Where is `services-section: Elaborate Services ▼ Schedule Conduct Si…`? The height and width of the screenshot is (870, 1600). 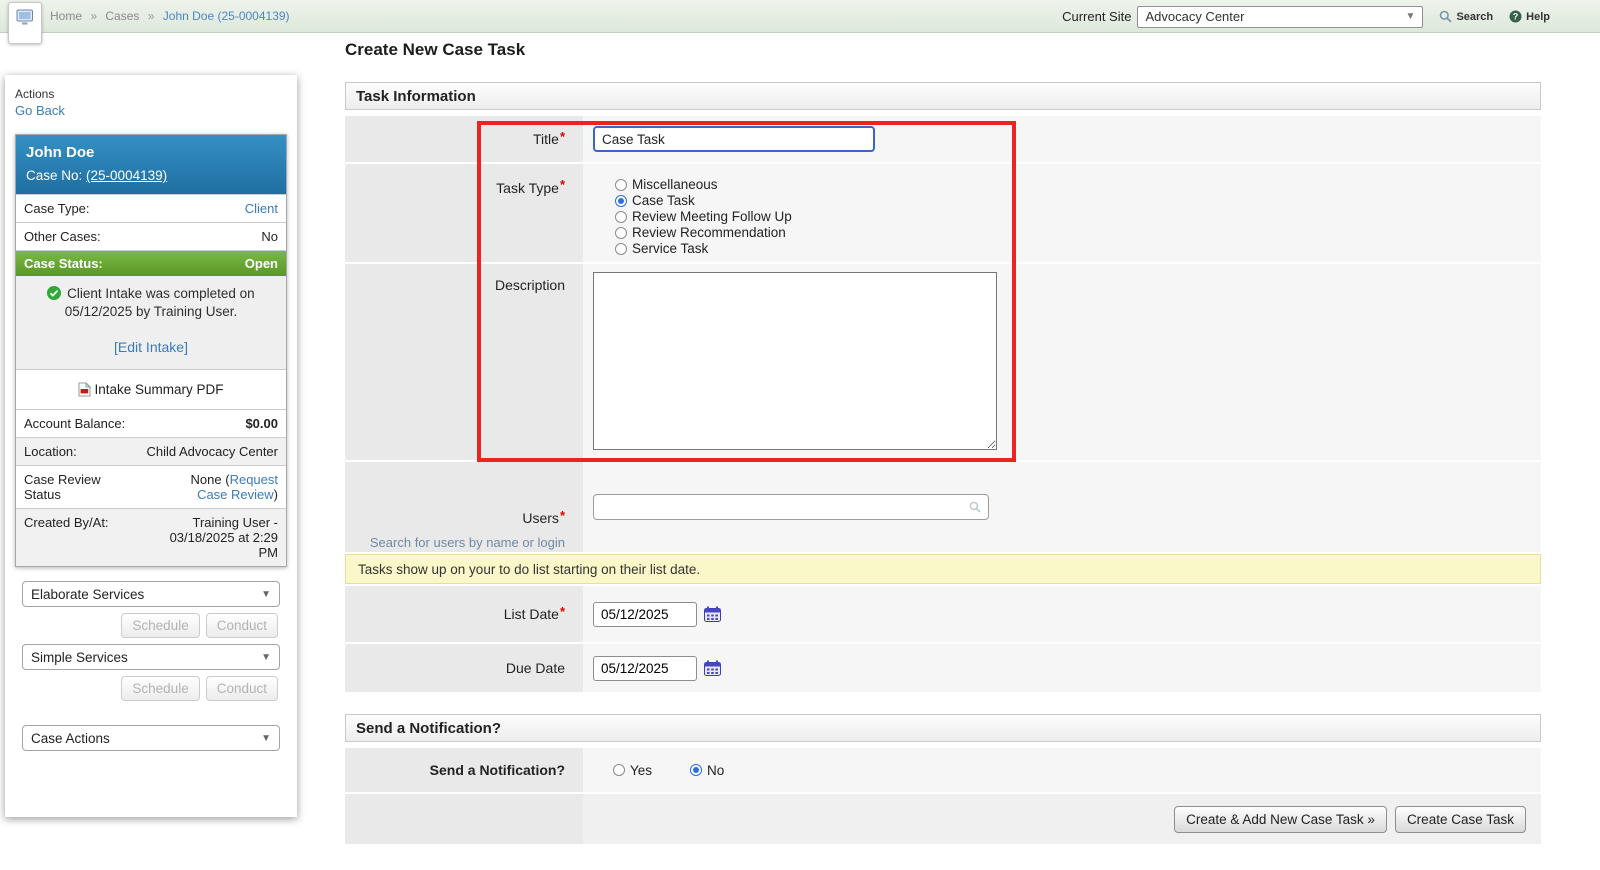 services-section: Elaborate Services ▼ Schedule Conduct Si… is located at coordinates (151, 666).